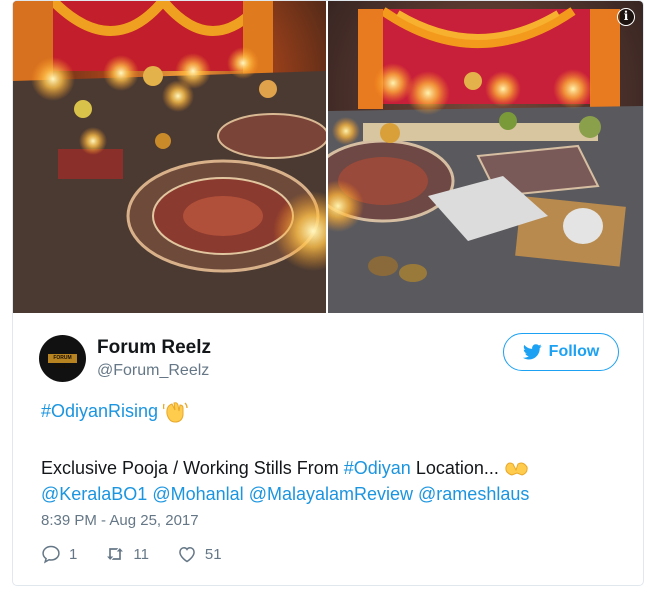 The width and height of the screenshot is (650, 595). What do you see at coordinates (197, 494) in the screenshot?
I see `mention-link: @Mohanlal` at bounding box center [197, 494].